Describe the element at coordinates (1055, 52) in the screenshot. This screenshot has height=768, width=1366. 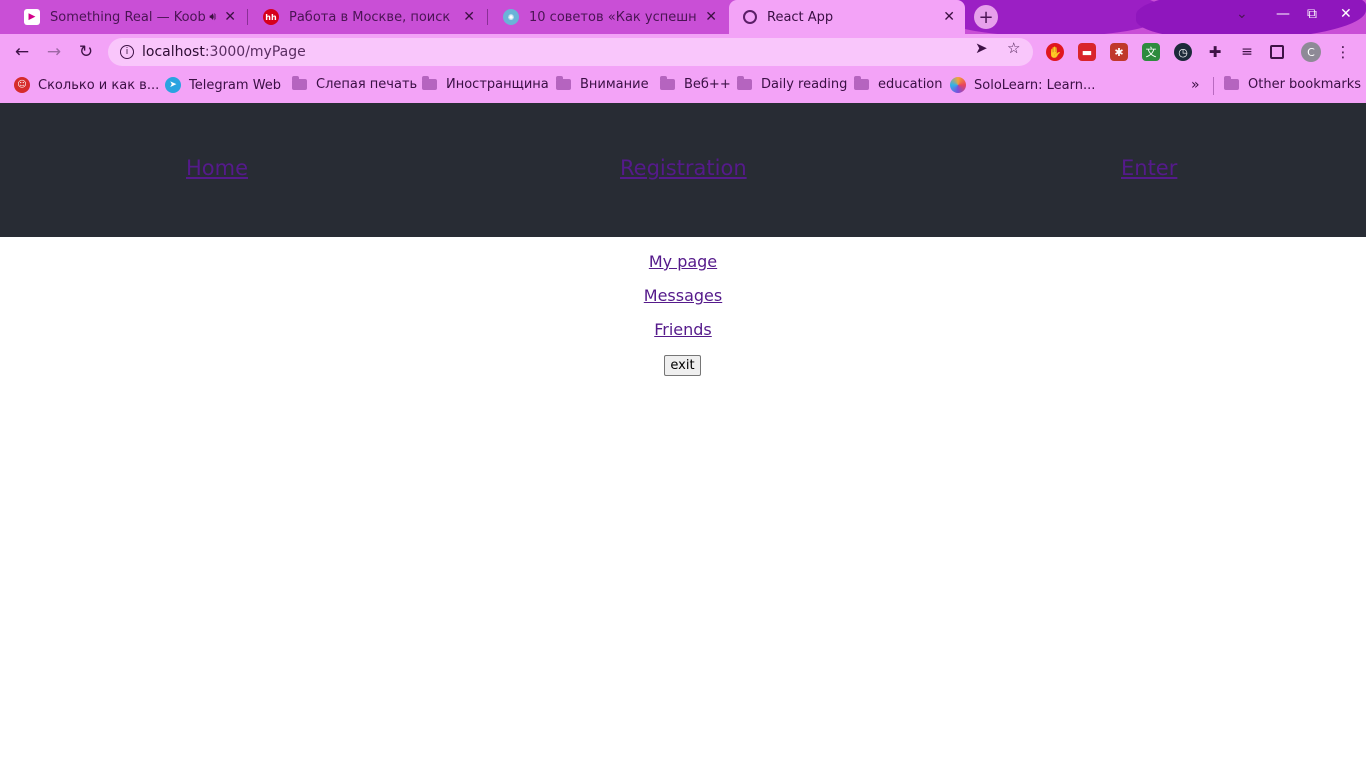
I see `adblock-icon: ✋` at that location.